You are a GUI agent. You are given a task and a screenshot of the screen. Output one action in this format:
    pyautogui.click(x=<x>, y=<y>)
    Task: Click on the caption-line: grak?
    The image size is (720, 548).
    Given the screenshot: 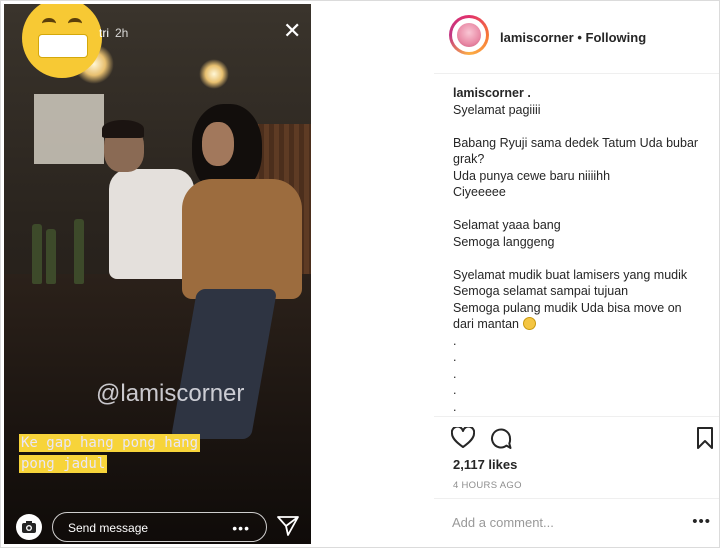 What is the action you would take?
    pyautogui.click(x=469, y=159)
    